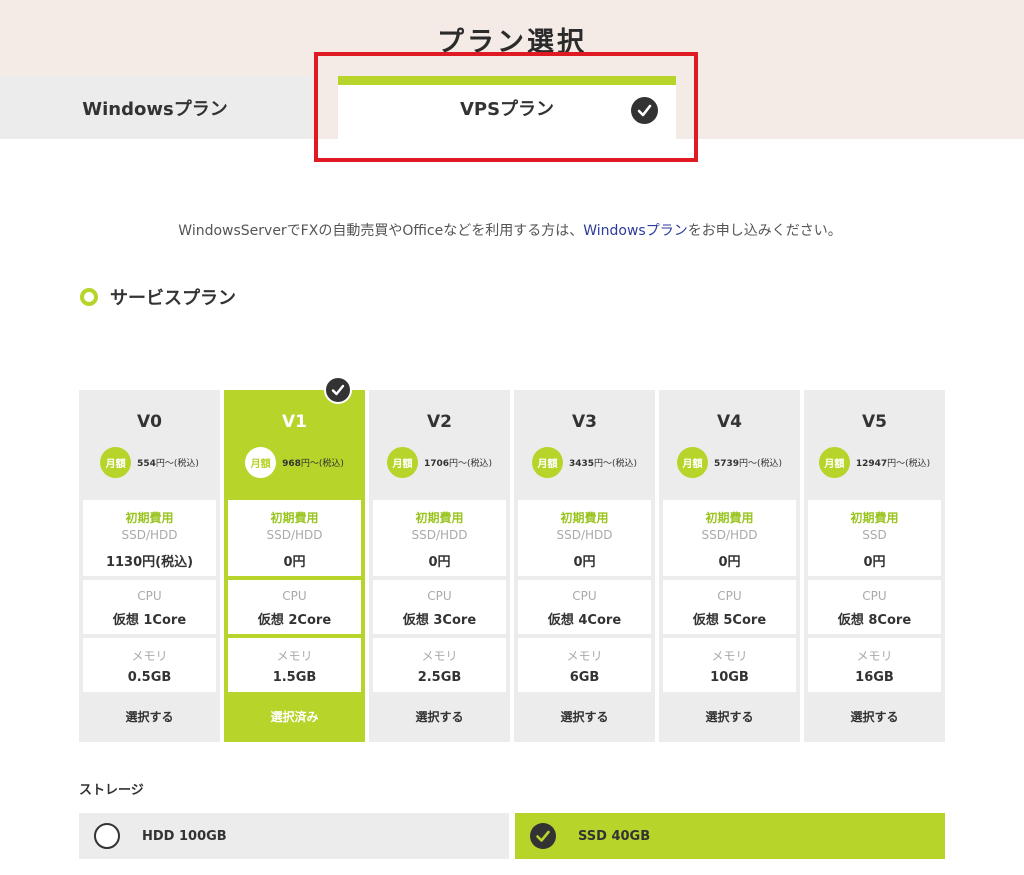 The image size is (1024, 875). What do you see at coordinates (730, 836) in the screenshot?
I see `storage-option-ssd: SSD 40GB` at bounding box center [730, 836].